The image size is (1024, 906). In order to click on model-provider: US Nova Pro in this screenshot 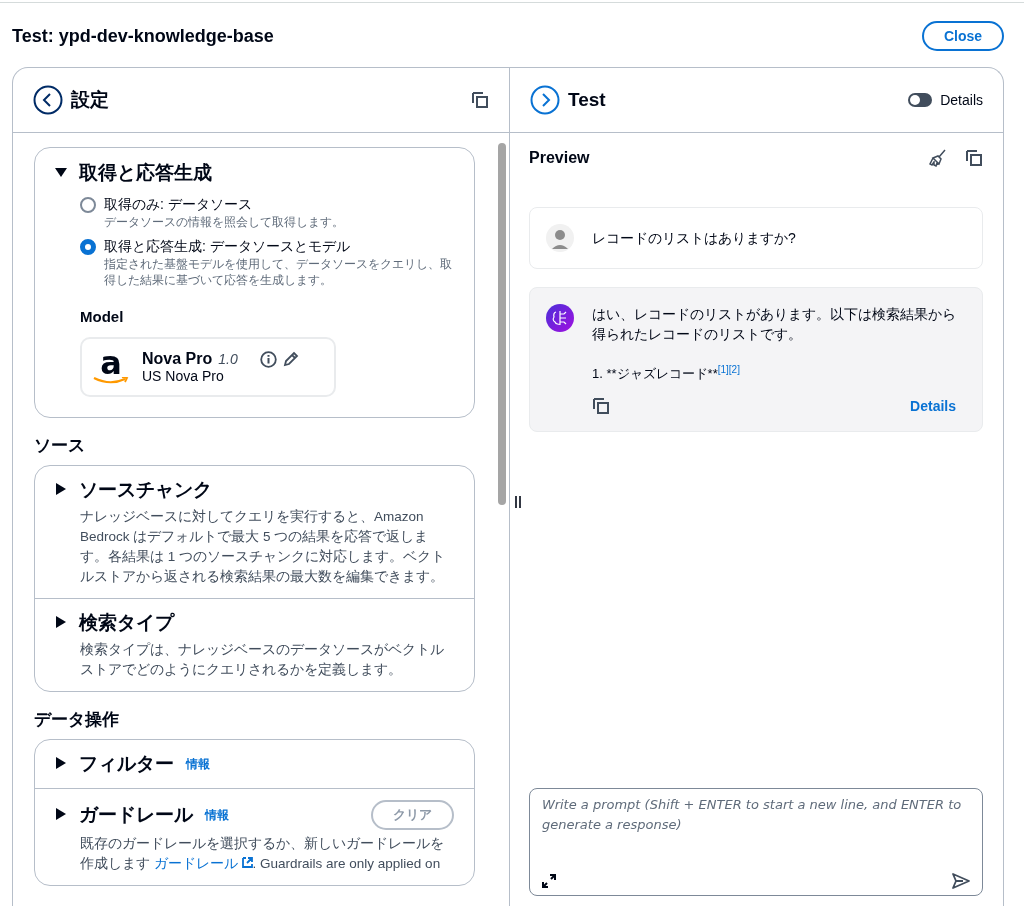, I will do `click(183, 376)`.